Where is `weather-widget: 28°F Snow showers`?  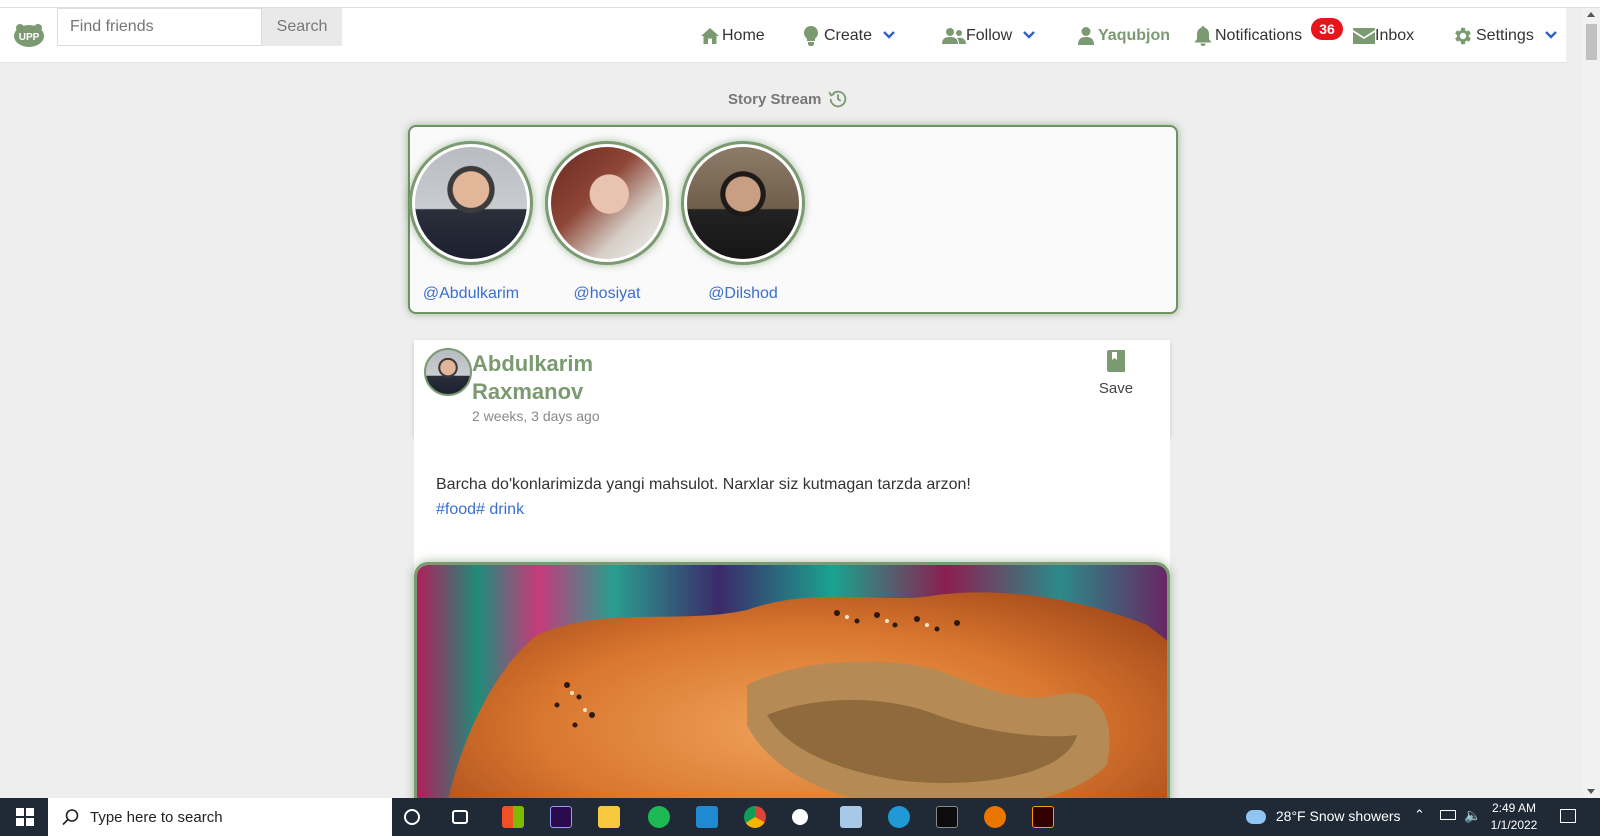
weather-widget: 28°F Snow showers is located at coordinates (1323, 816).